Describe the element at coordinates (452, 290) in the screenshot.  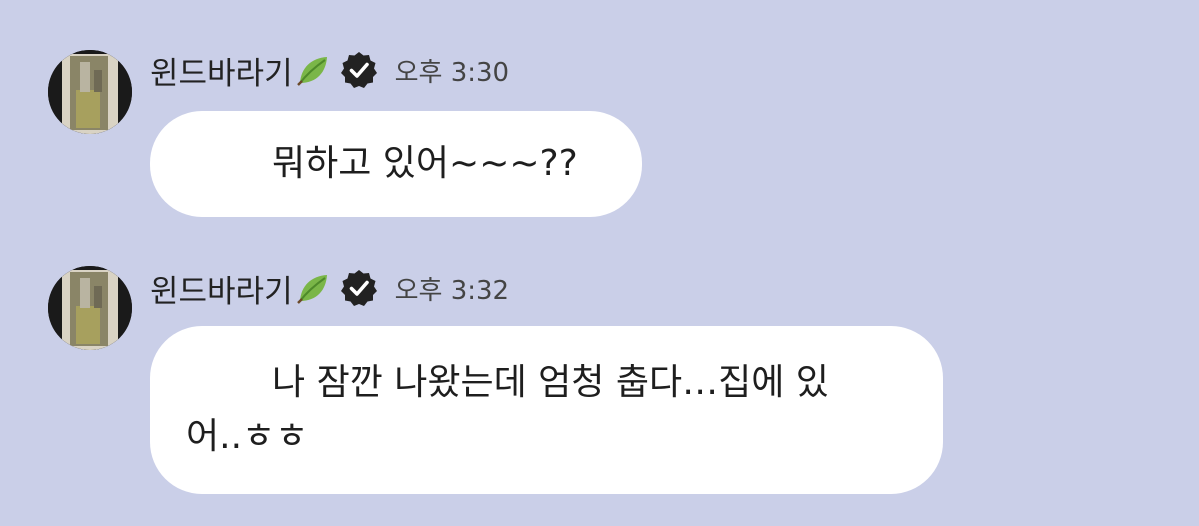
I see `message-timestamp: 오후 3:32` at that location.